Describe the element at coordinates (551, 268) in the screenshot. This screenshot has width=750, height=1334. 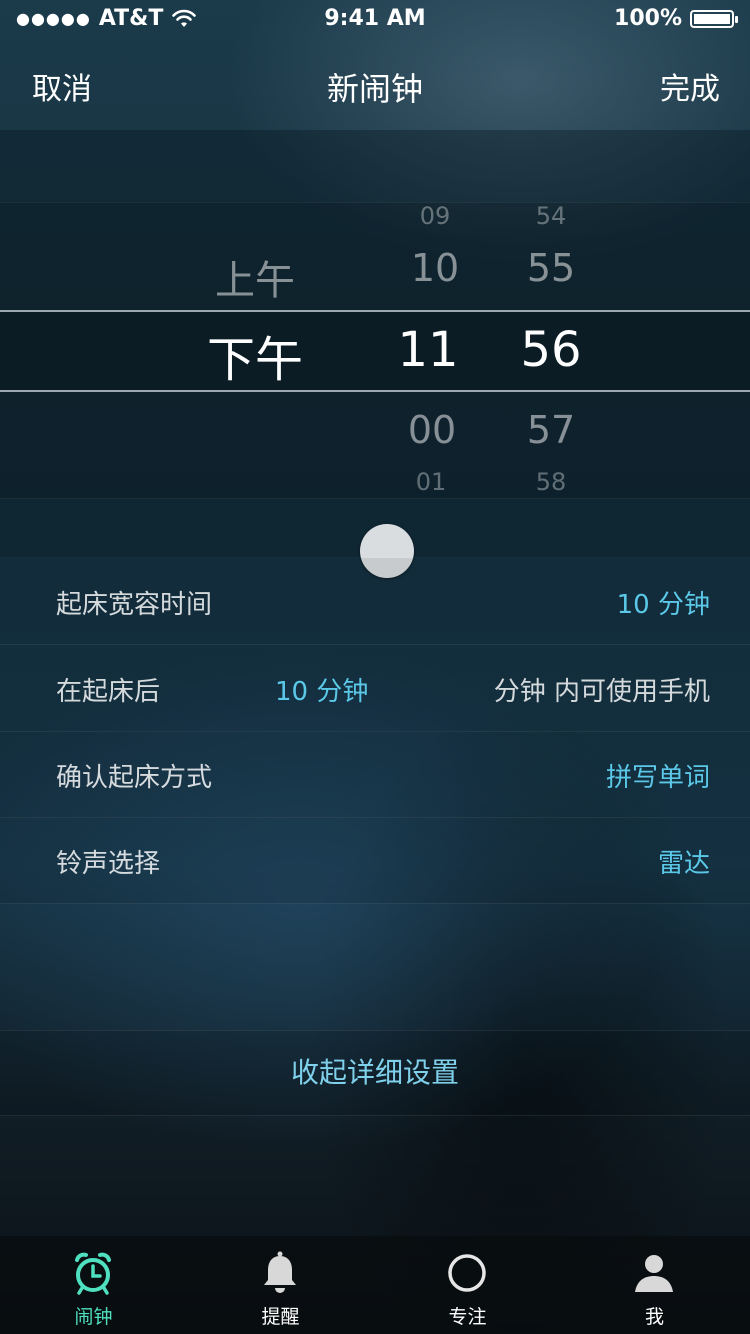
I see `minute-option-above1: 55` at that location.